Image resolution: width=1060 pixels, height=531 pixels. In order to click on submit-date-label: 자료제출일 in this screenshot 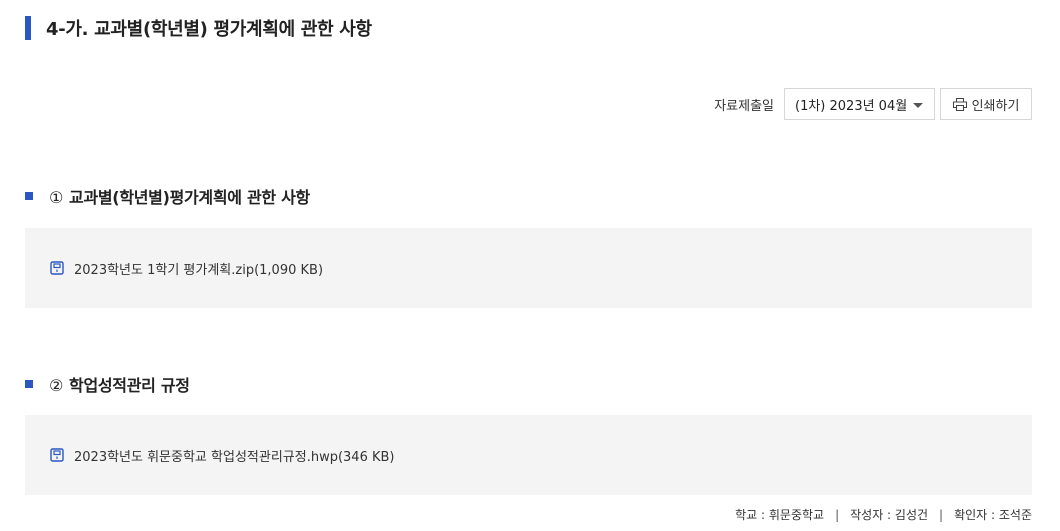, I will do `click(744, 106)`.